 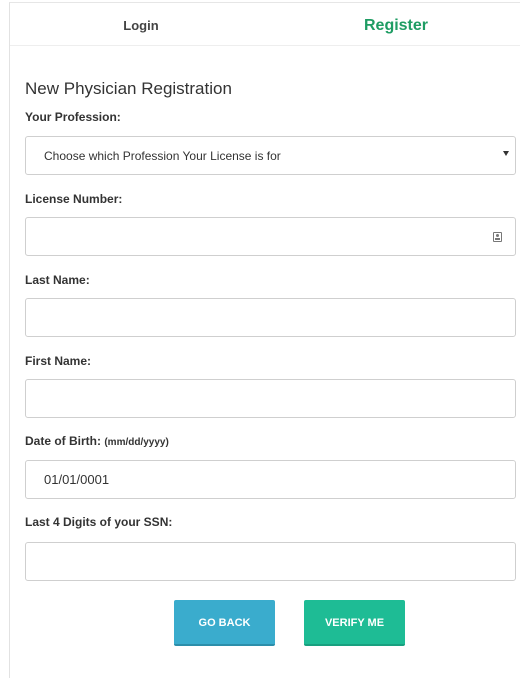 What do you see at coordinates (506, 153) in the screenshot?
I see `chevron-down-icon` at bounding box center [506, 153].